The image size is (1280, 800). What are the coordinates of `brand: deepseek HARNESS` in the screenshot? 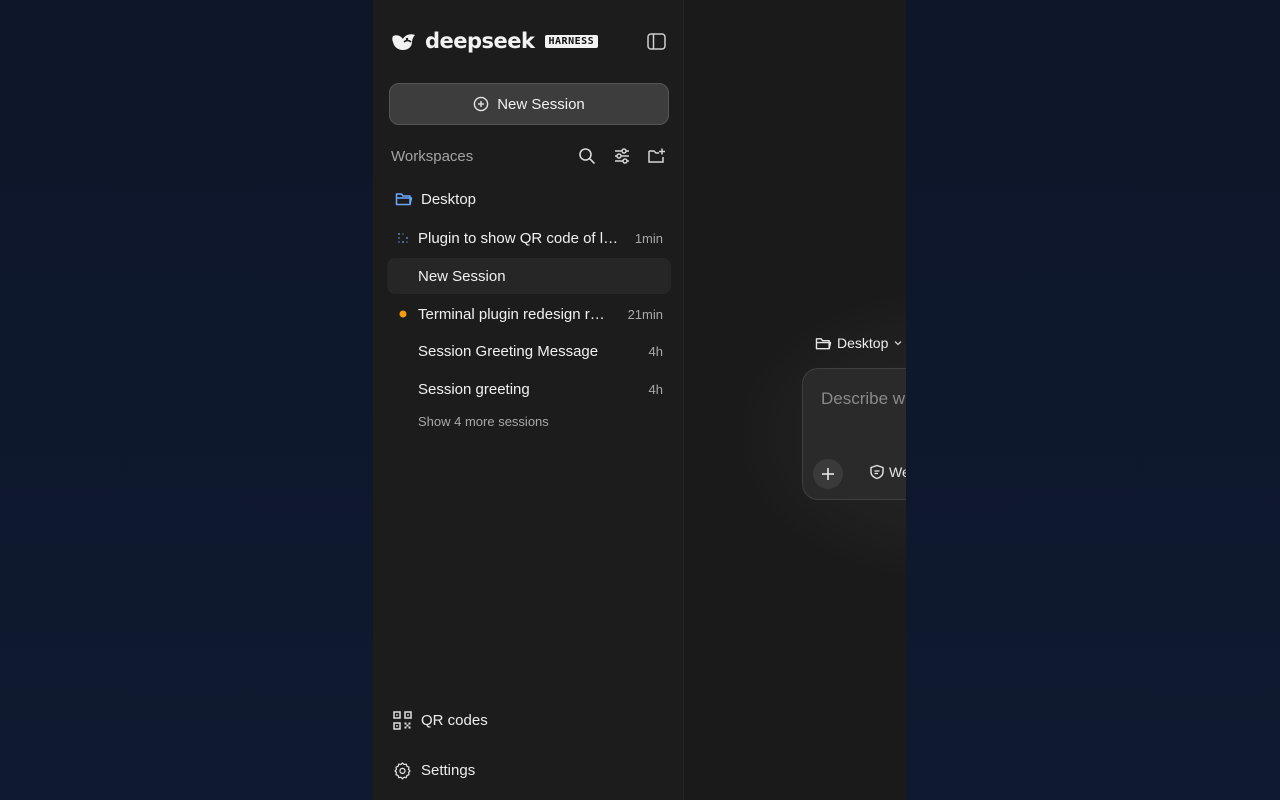 It's located at (495, 41).